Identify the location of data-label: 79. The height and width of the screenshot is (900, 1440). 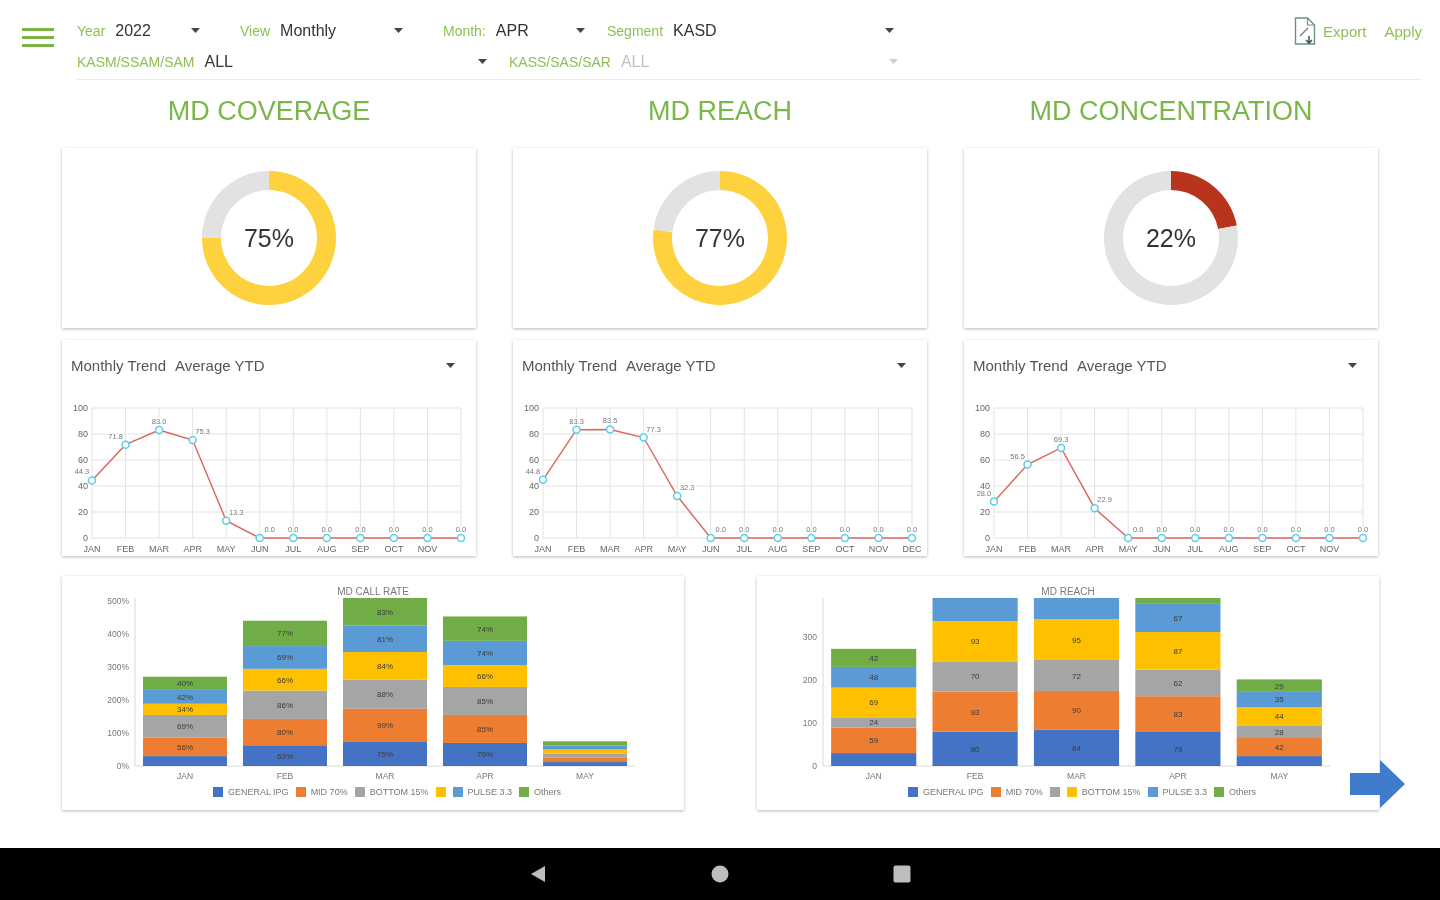
(1178, 749).